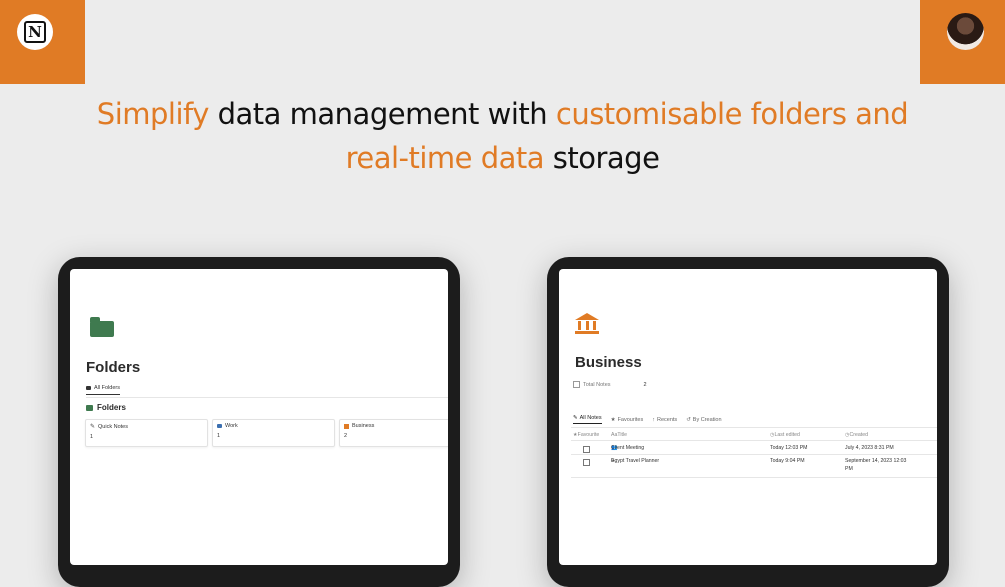  I want to click on tab-all-notes: ✎ All Notes, so click(587, 419).